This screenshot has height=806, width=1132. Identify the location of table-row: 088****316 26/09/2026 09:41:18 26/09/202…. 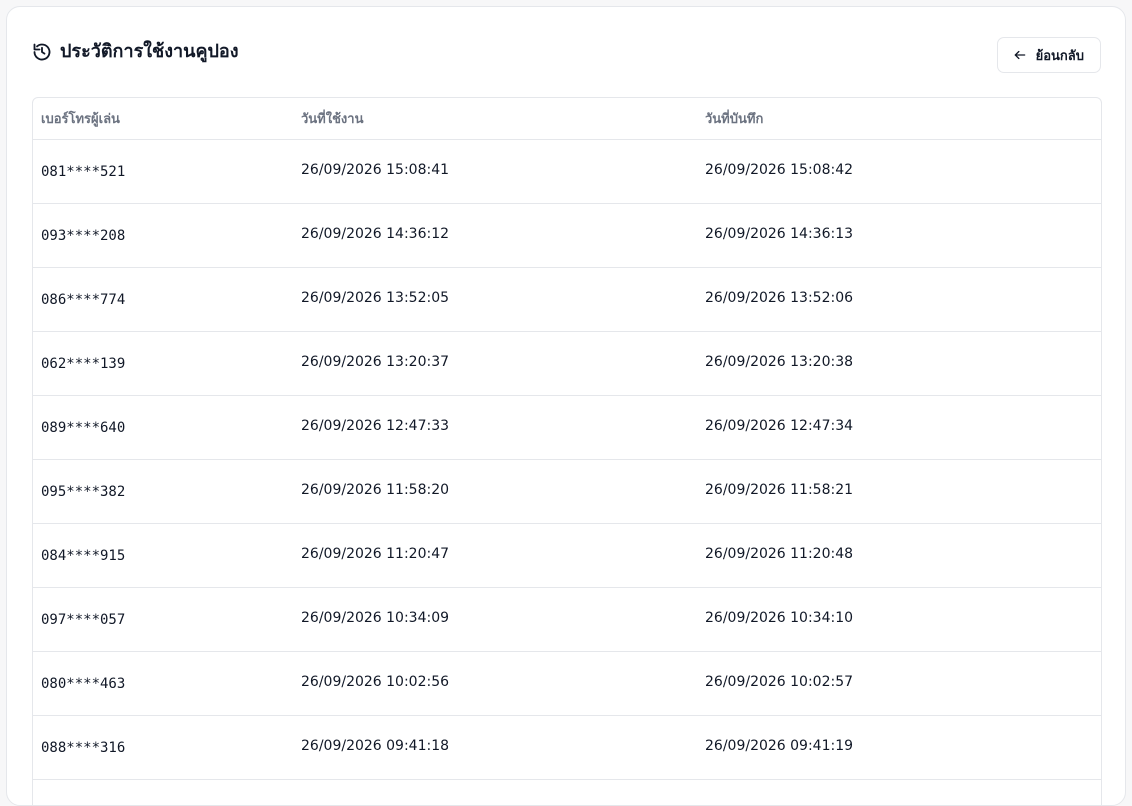
(567, 747).